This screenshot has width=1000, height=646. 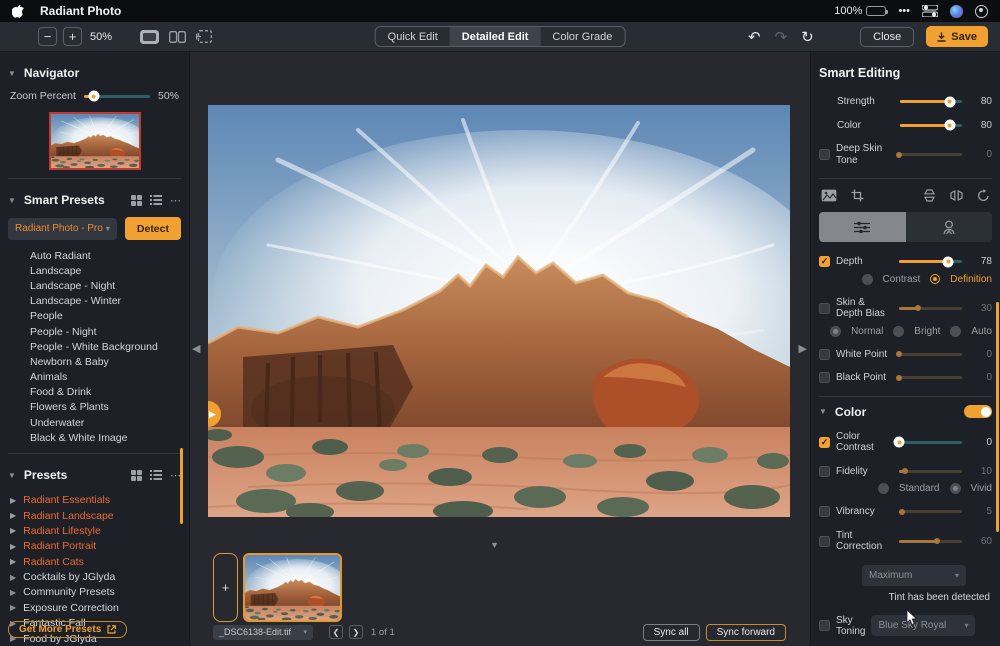 I want to click on smart-preset-item: Underwater, so click(x=94, y=422).